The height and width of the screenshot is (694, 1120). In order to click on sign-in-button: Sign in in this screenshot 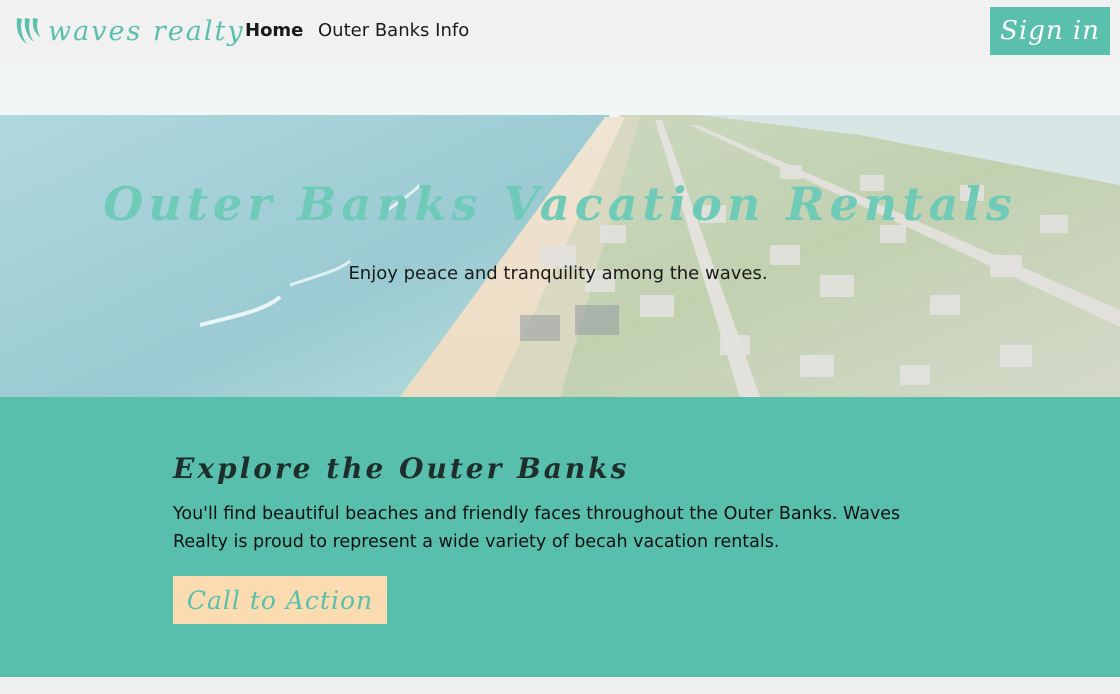, I will do `click(1050, 31)`.